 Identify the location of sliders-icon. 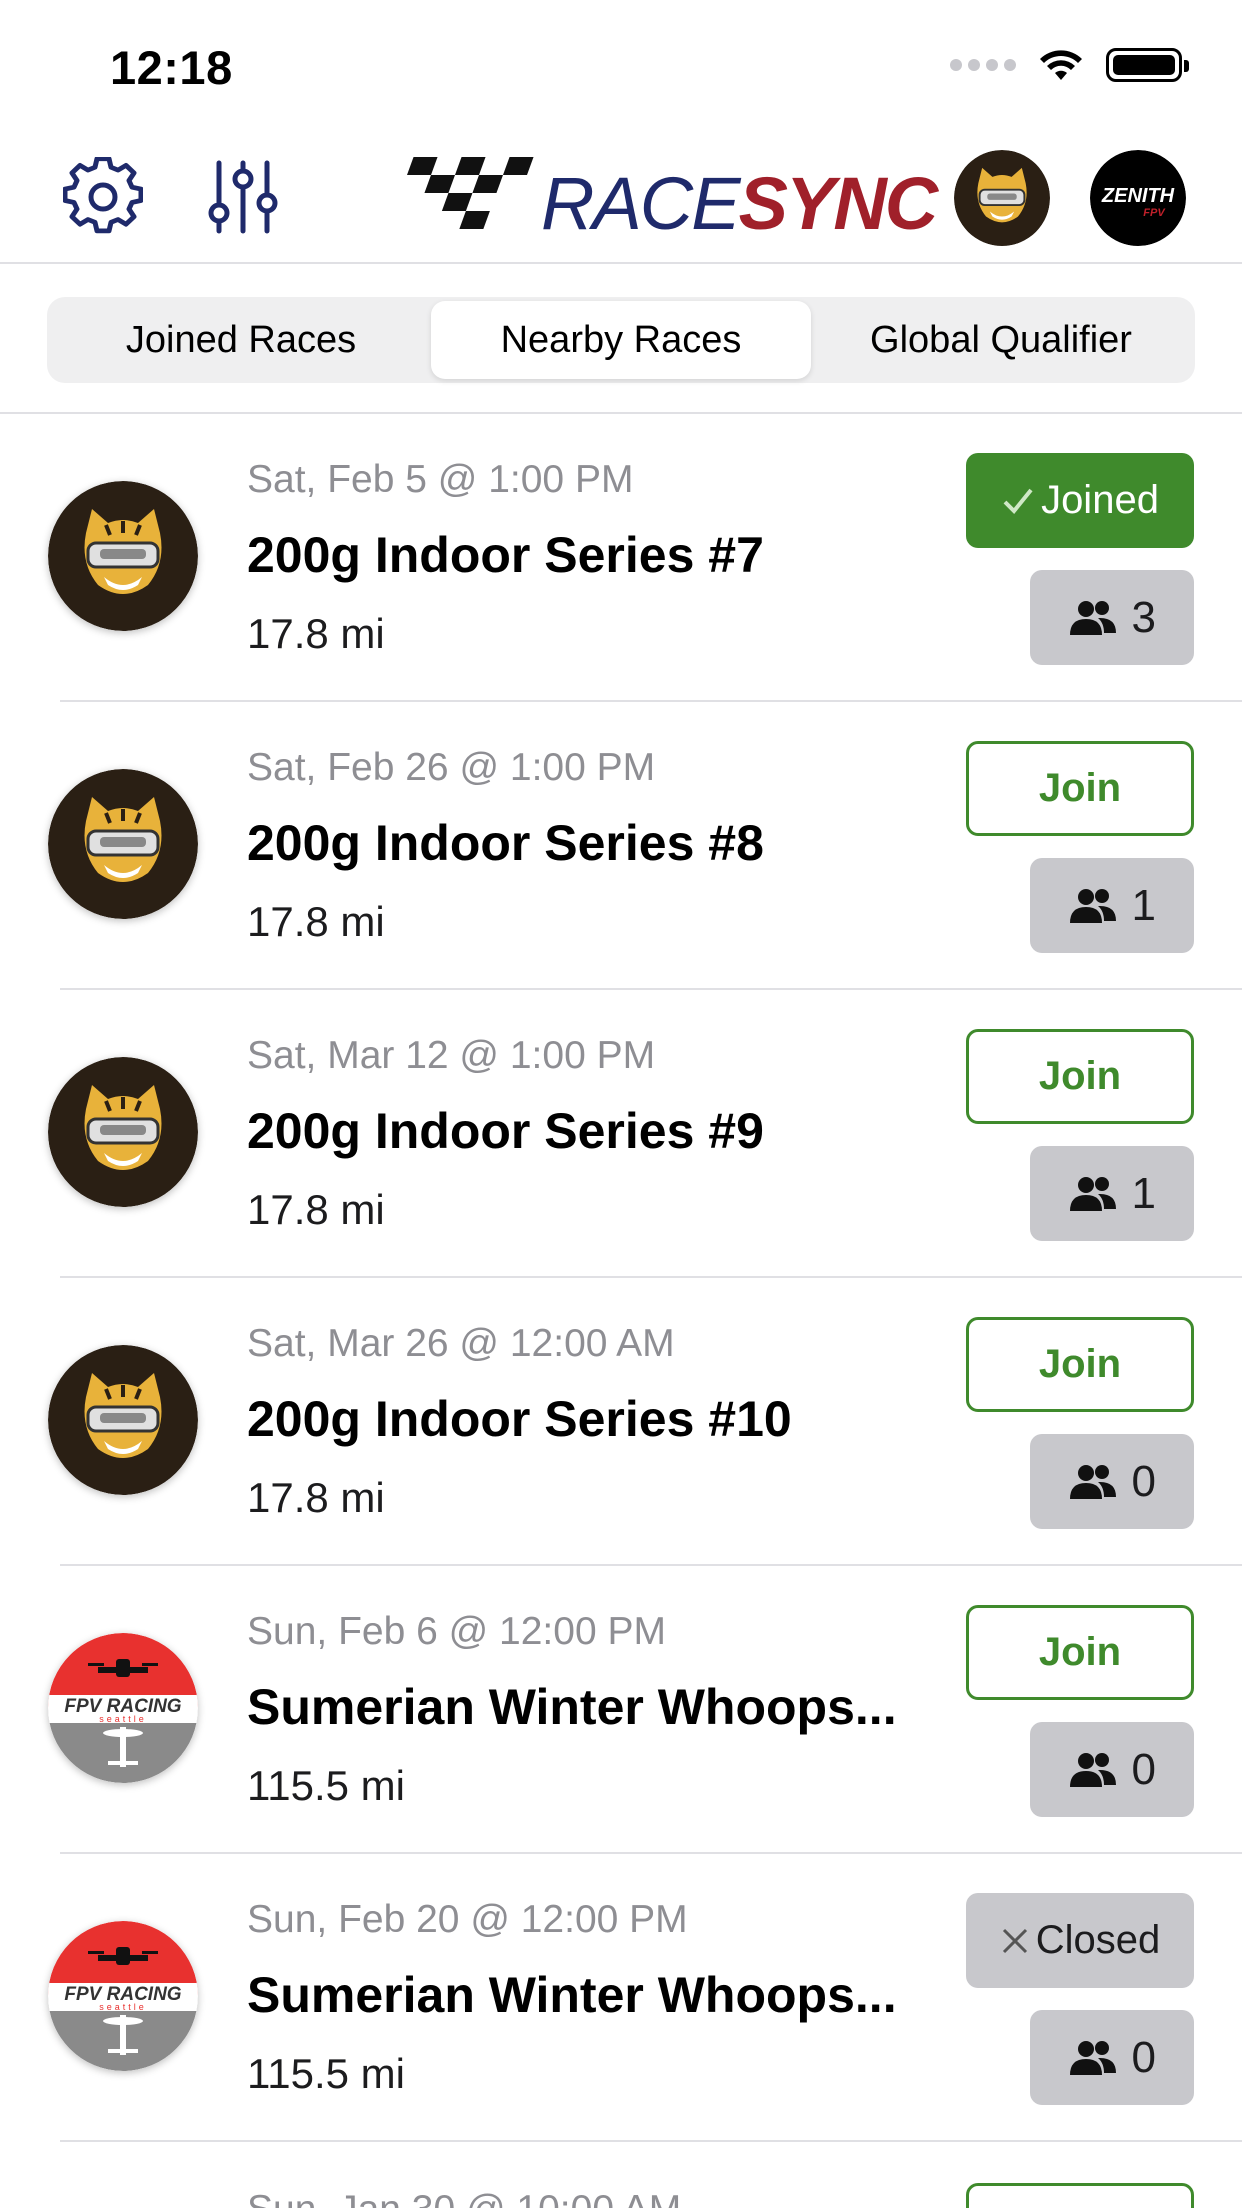
(243, 197).